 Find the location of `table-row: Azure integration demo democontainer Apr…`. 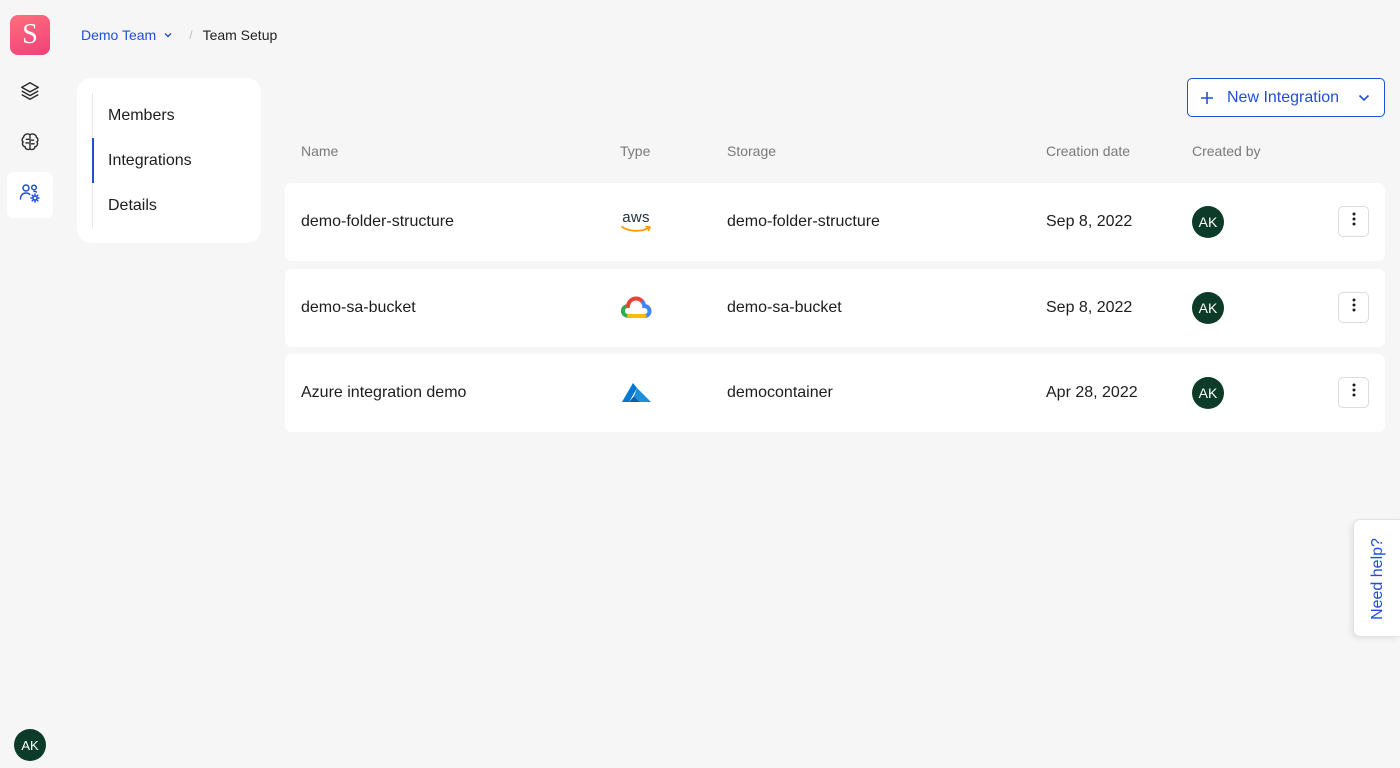

table-row: Azure integration demo democontainer Apr… is located at coordinates (835, 393).